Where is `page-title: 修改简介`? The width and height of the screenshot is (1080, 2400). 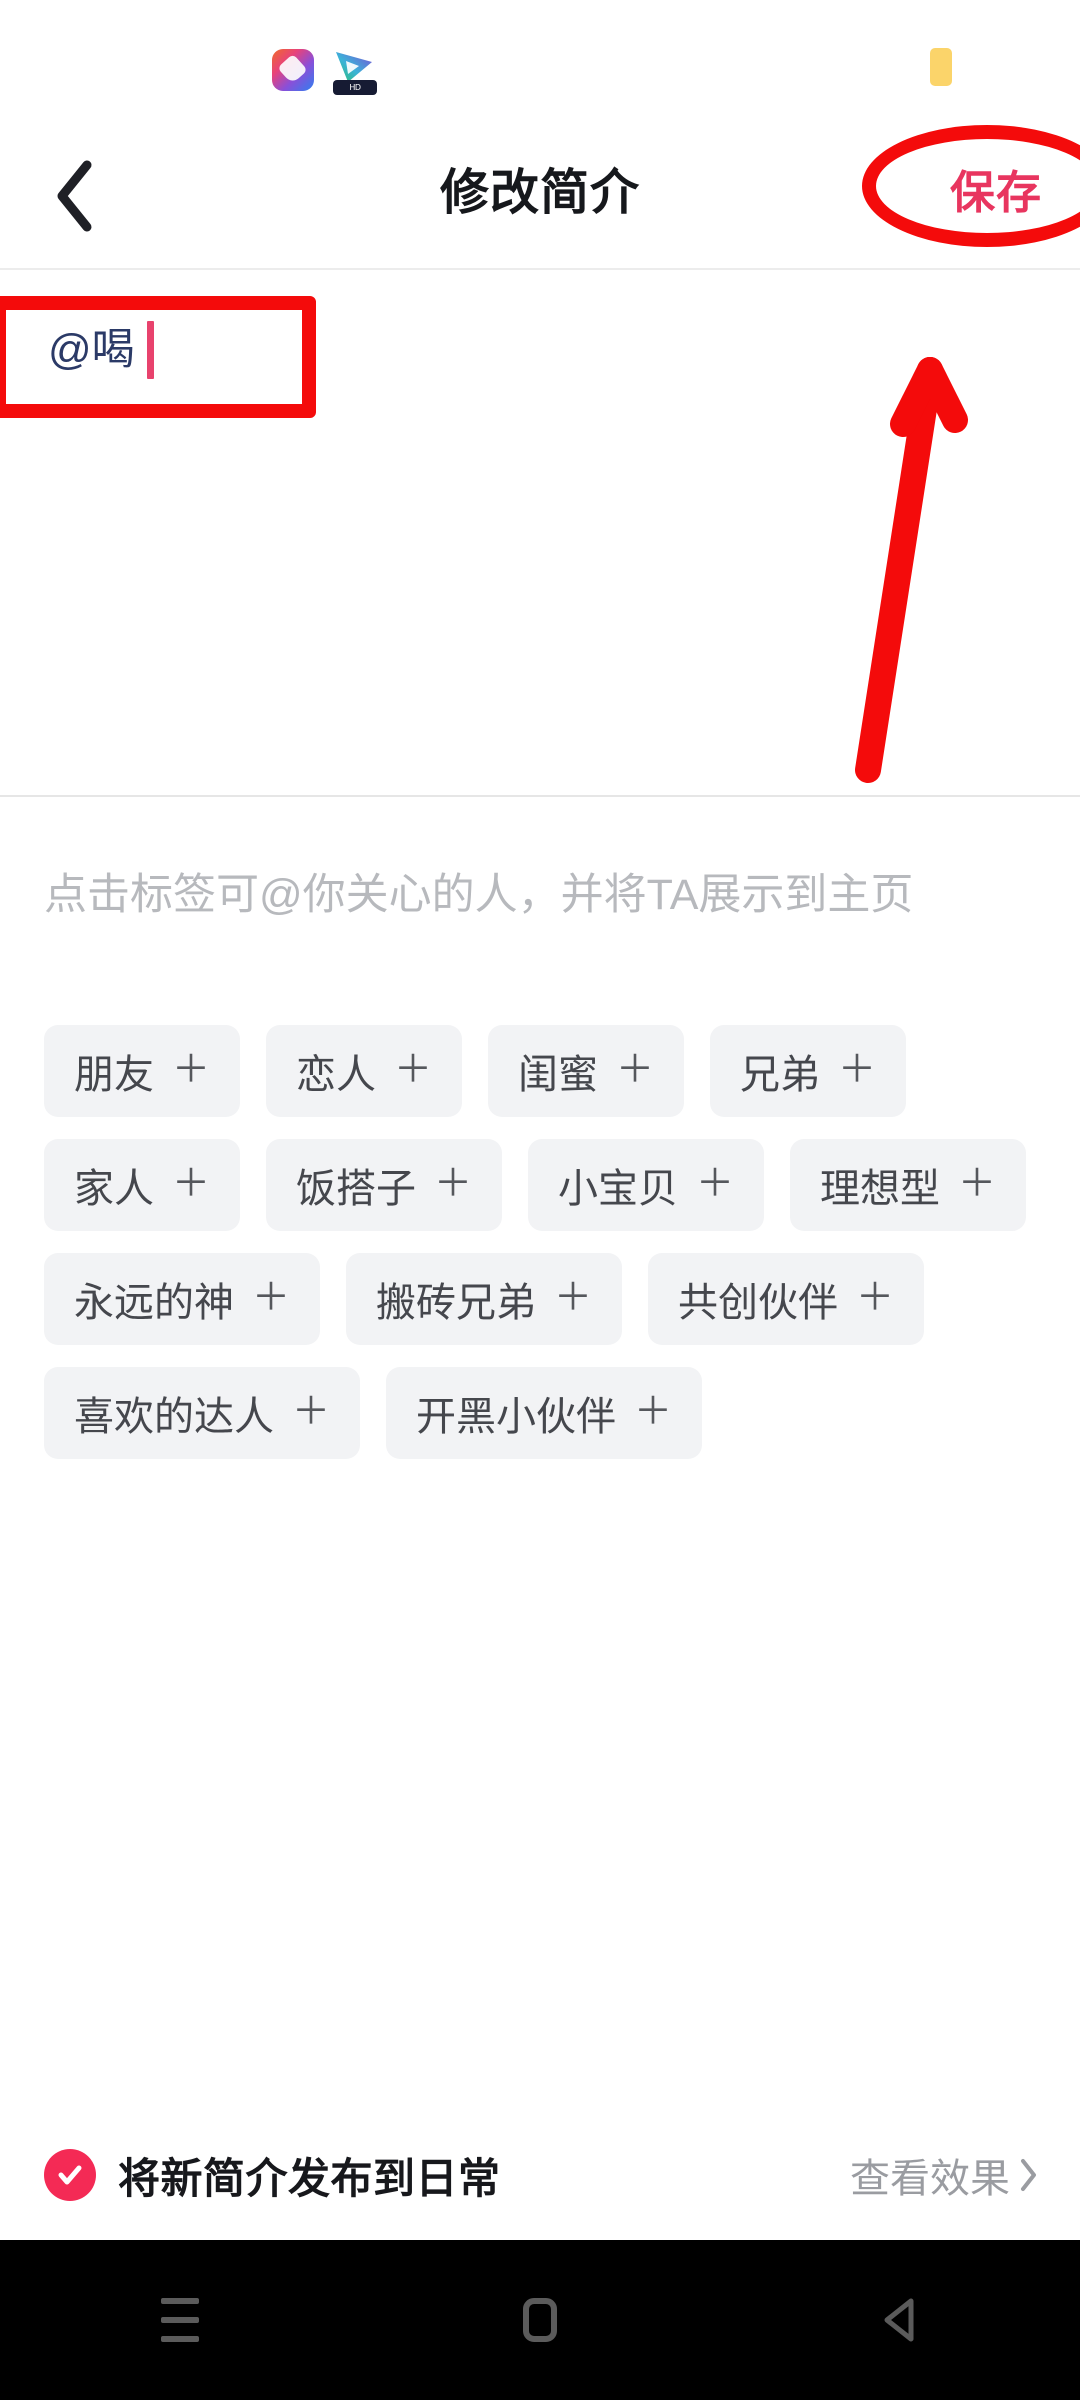
page-title: 修改简介 is located at coordinates (539, 193).